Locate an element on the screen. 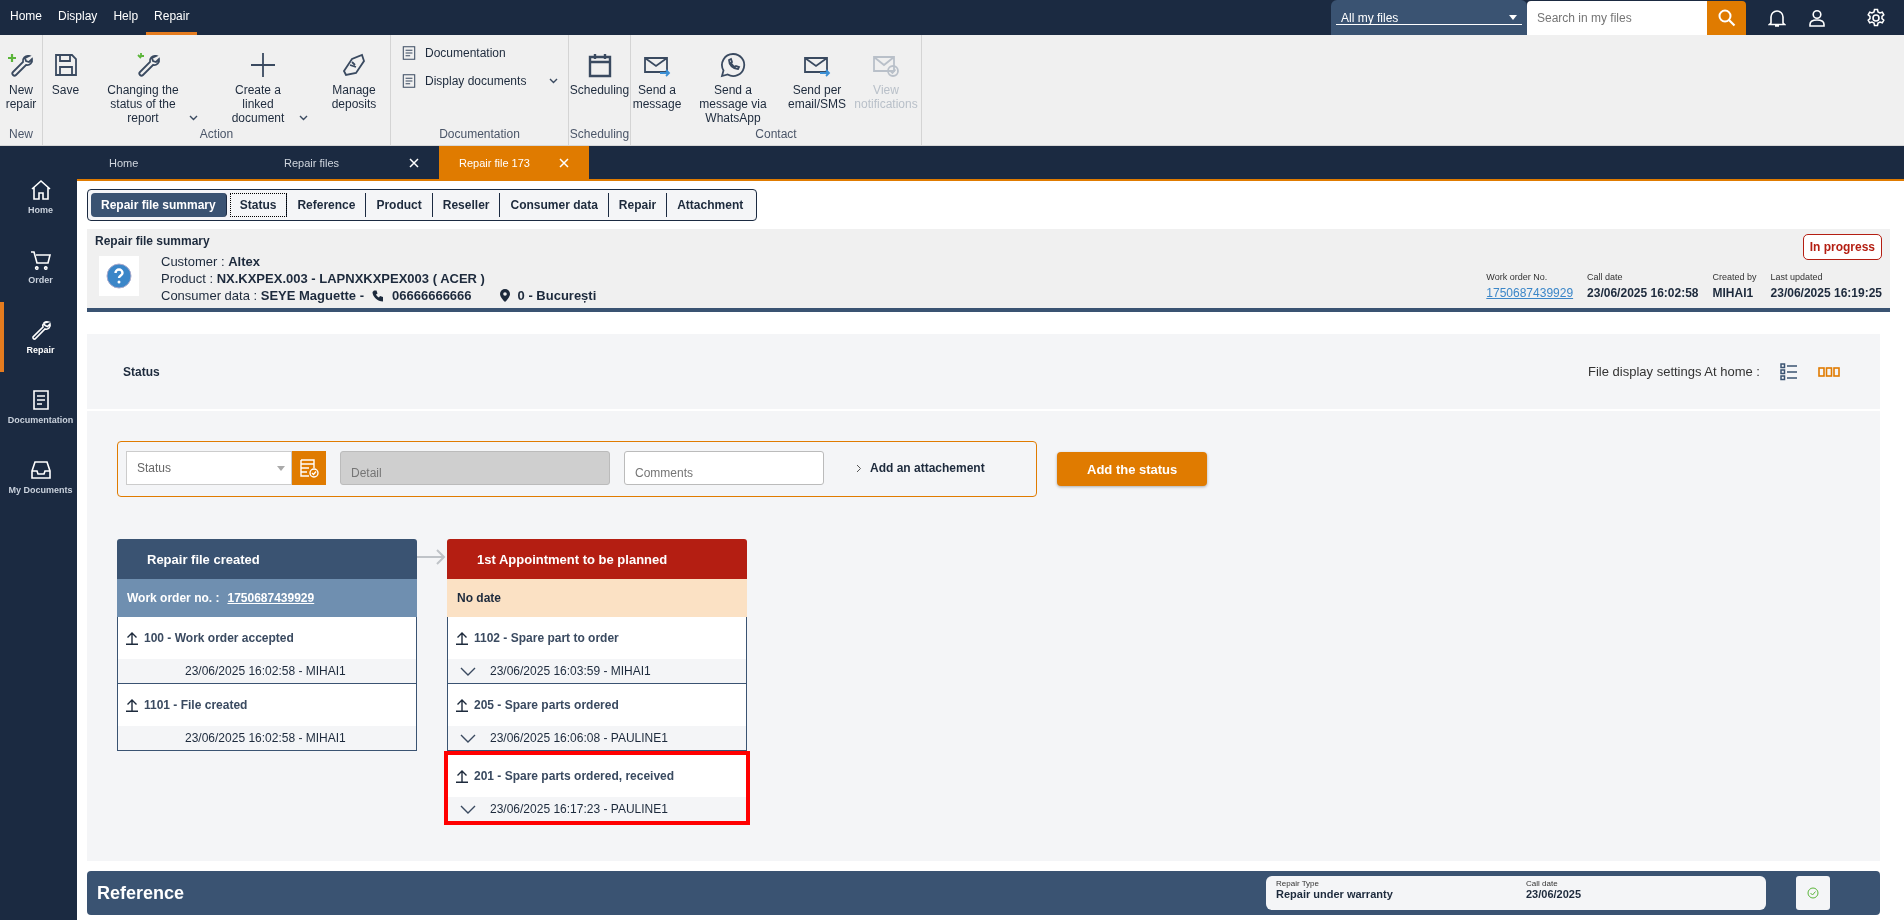  bell-icon is located at coordinates (1777, 17).